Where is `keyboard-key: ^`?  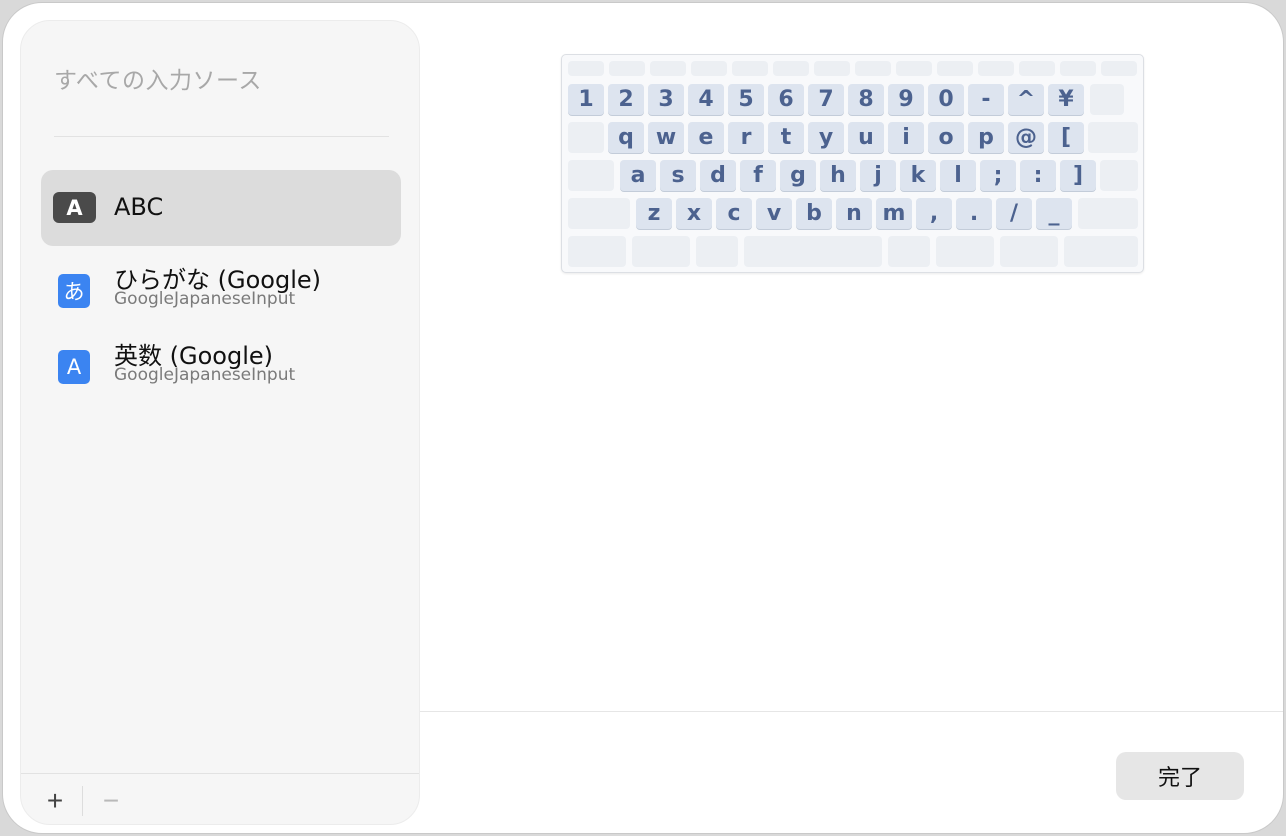 keyboard-key: ^ is located at coordinates (1026, 99).